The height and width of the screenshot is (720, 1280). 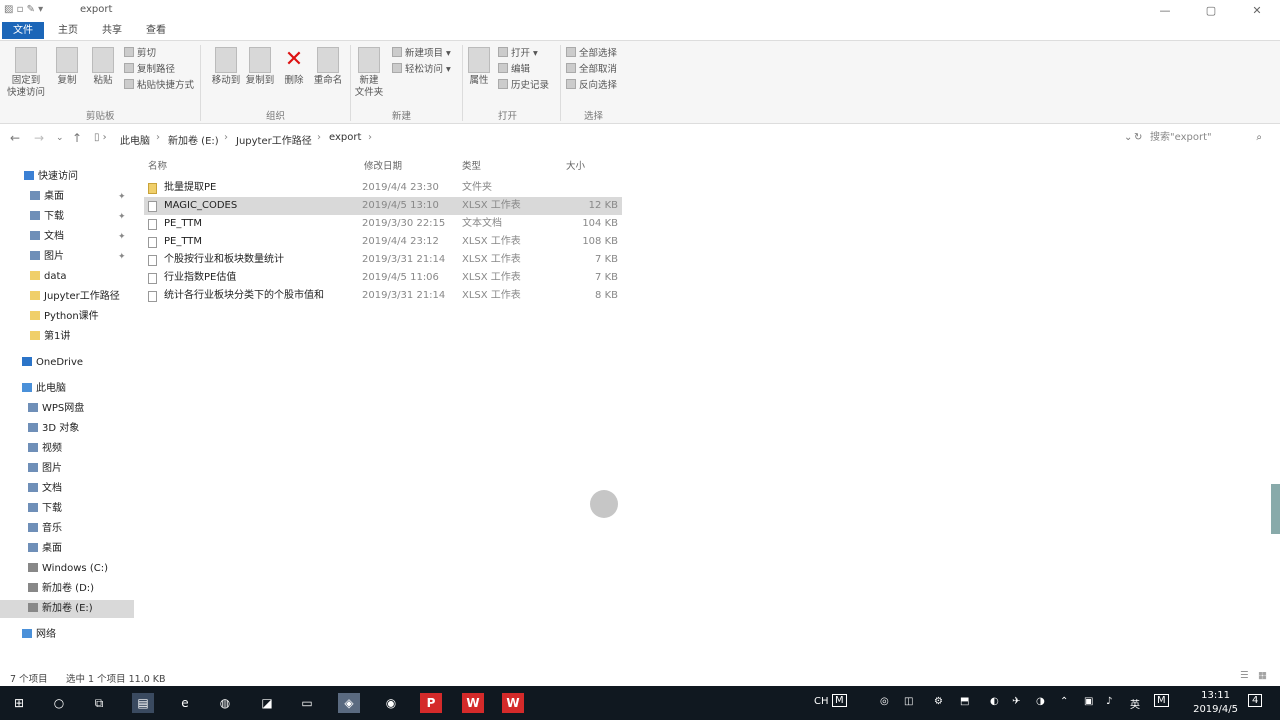 I want to click on minimize-button: —, so click(x=1165, y=11).